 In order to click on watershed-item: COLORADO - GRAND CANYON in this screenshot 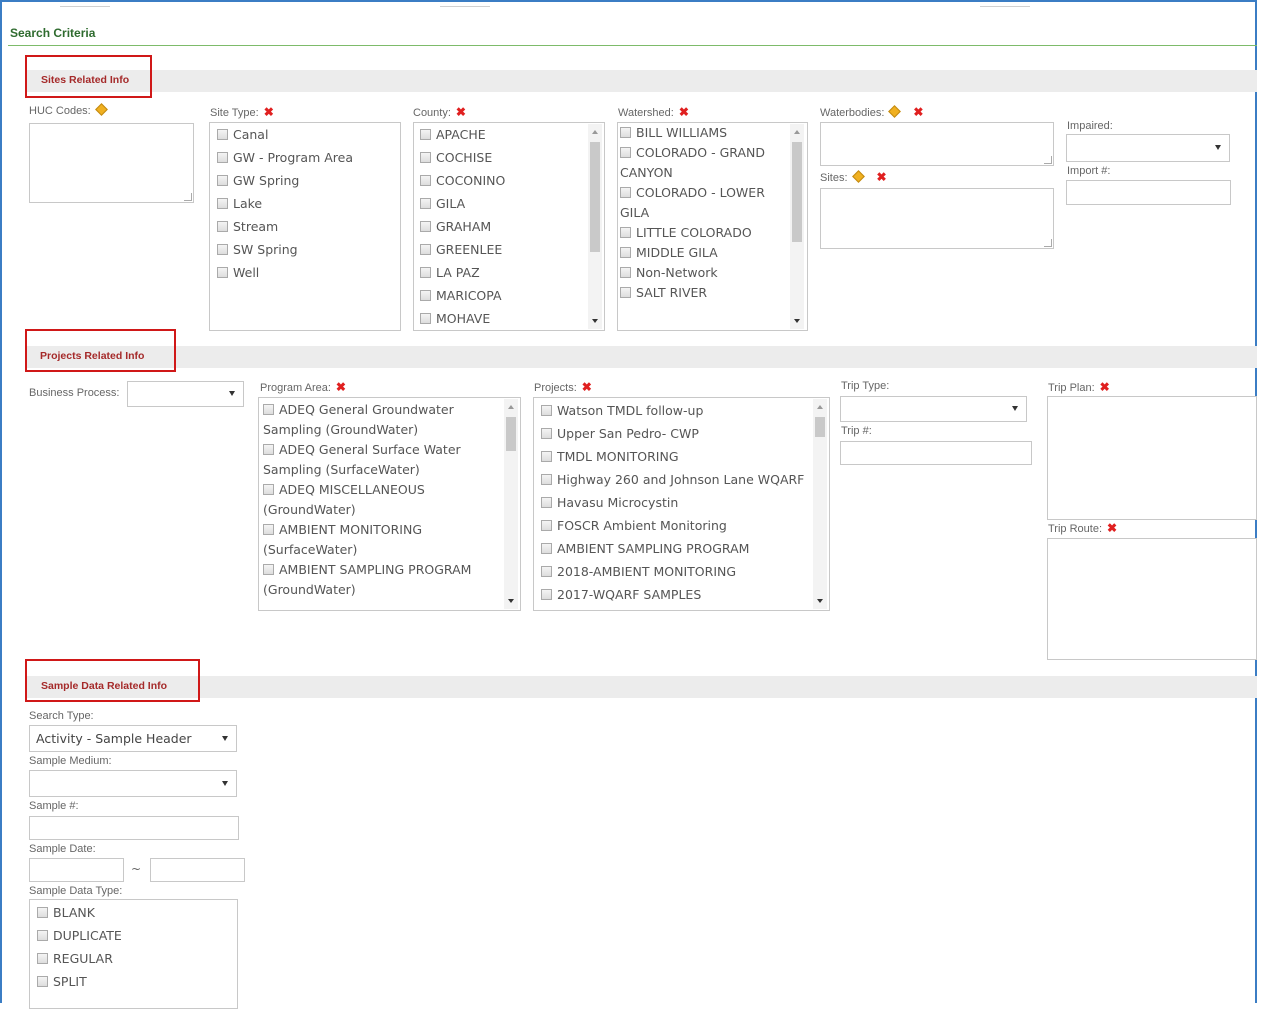, I will do `click(704, 163)`.